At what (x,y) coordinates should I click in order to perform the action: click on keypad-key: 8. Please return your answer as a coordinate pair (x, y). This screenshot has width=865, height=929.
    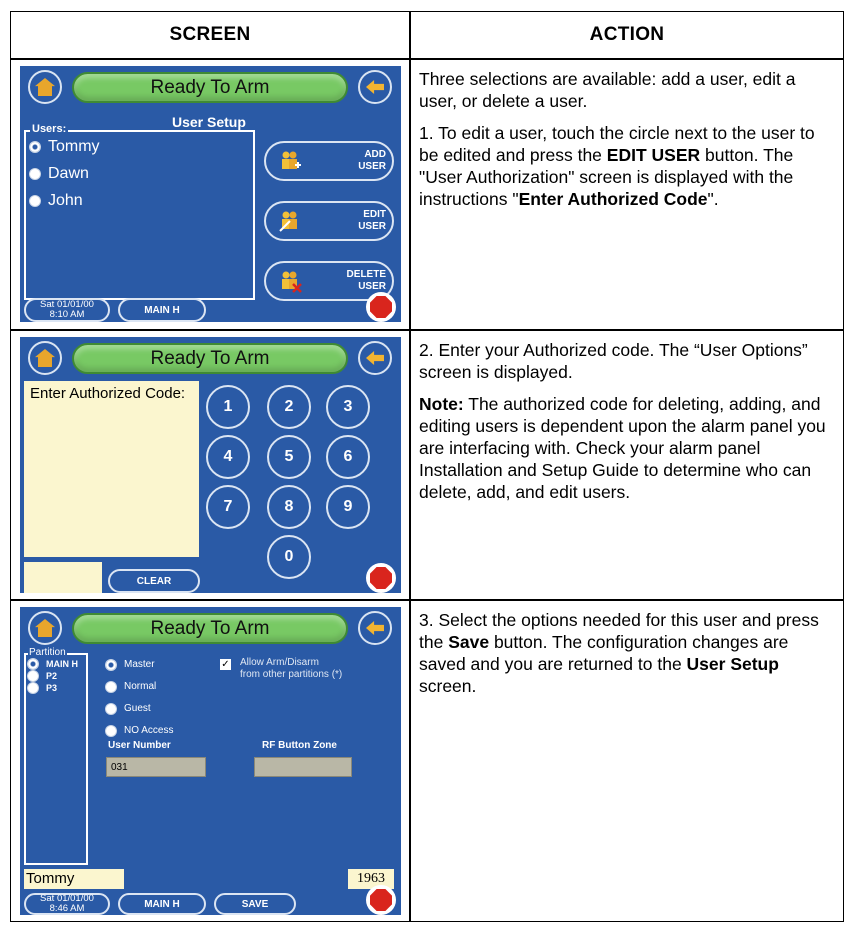
    Looking at the image, I should click on (289, 507).